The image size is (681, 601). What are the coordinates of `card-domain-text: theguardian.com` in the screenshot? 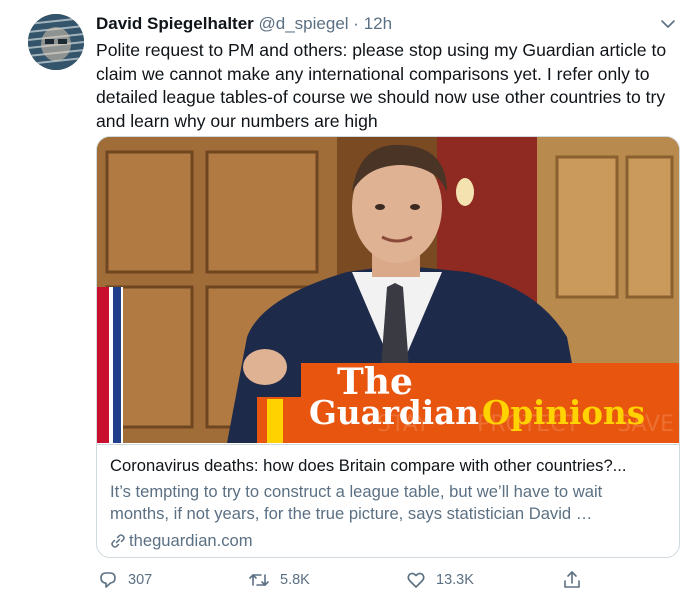 It's located at (191, 540).